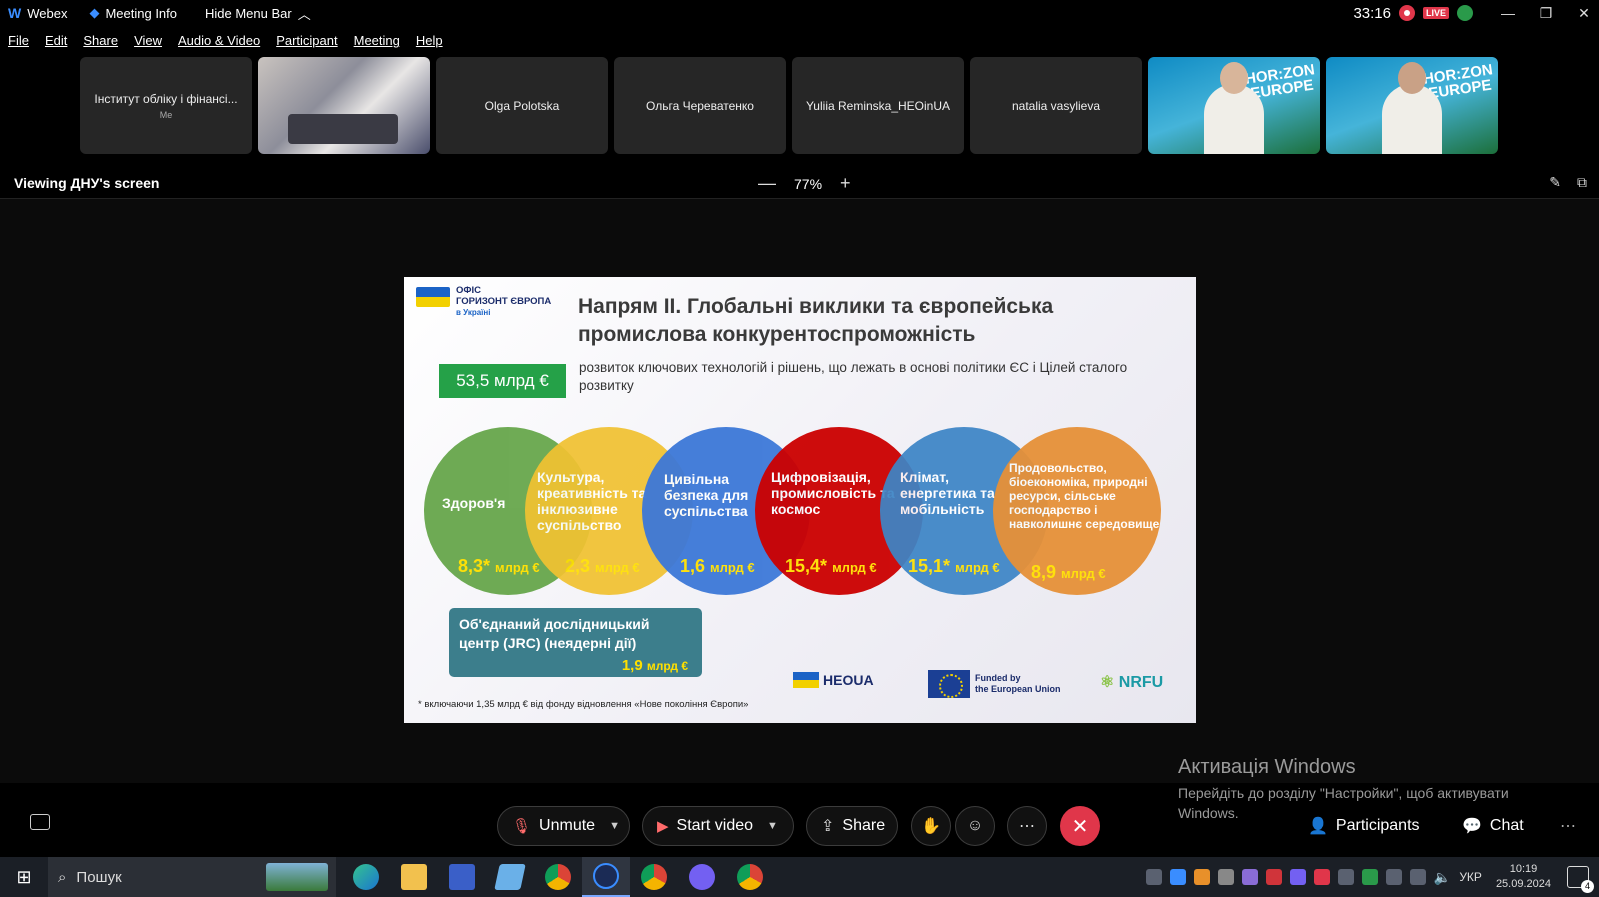  Describe the element at coordinates (1393, 877) in the screenshot. I see `network-icon` at that location.